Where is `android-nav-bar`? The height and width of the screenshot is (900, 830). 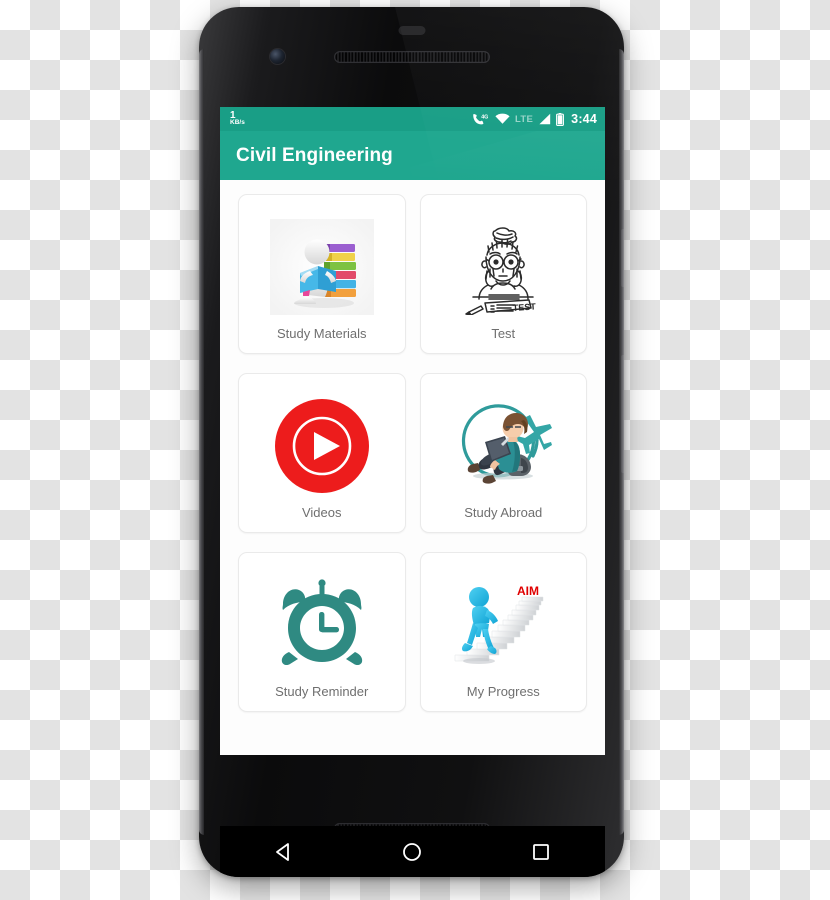
android-nav-bar is located at coordinates (412, 851).